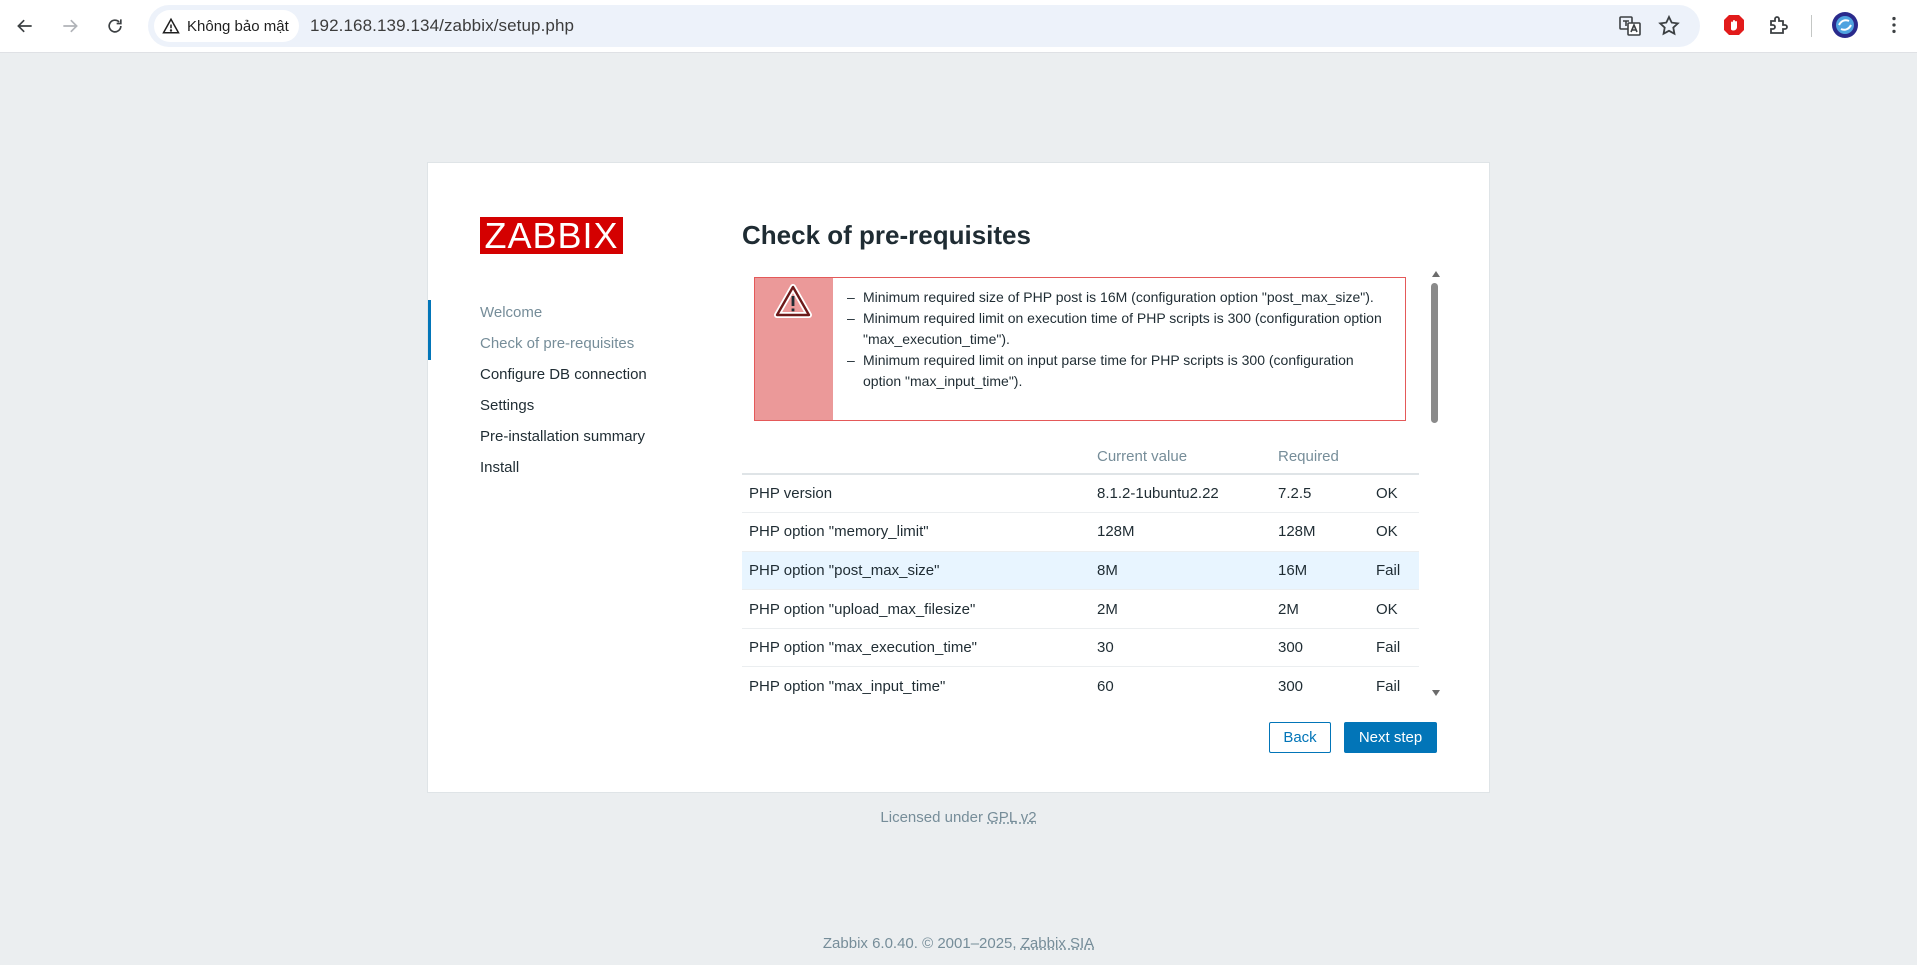 Image resolution: width=1917 pixels, height=965 pixels. What do you see at coordinates (921, 943) in the screenshot?
I see `footer-prefix: Zabbix 6.0.40. © 2001–2025,` at bounding box center [921, 943].